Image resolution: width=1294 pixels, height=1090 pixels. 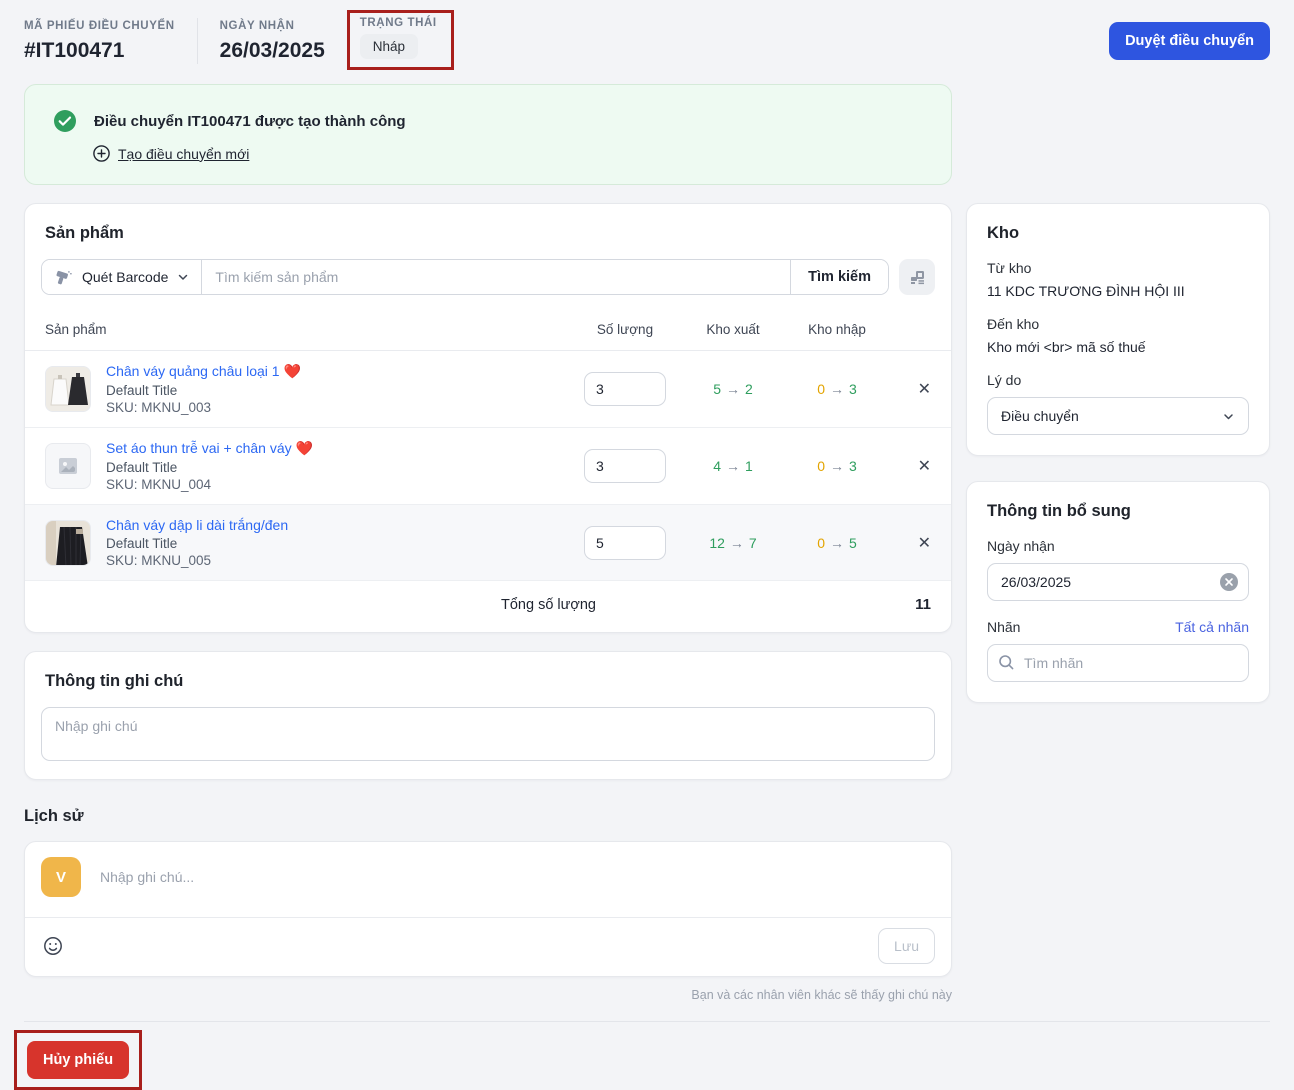 I want to click on product-sku: SKU: MKNU_003, so click(x=159, y=407).